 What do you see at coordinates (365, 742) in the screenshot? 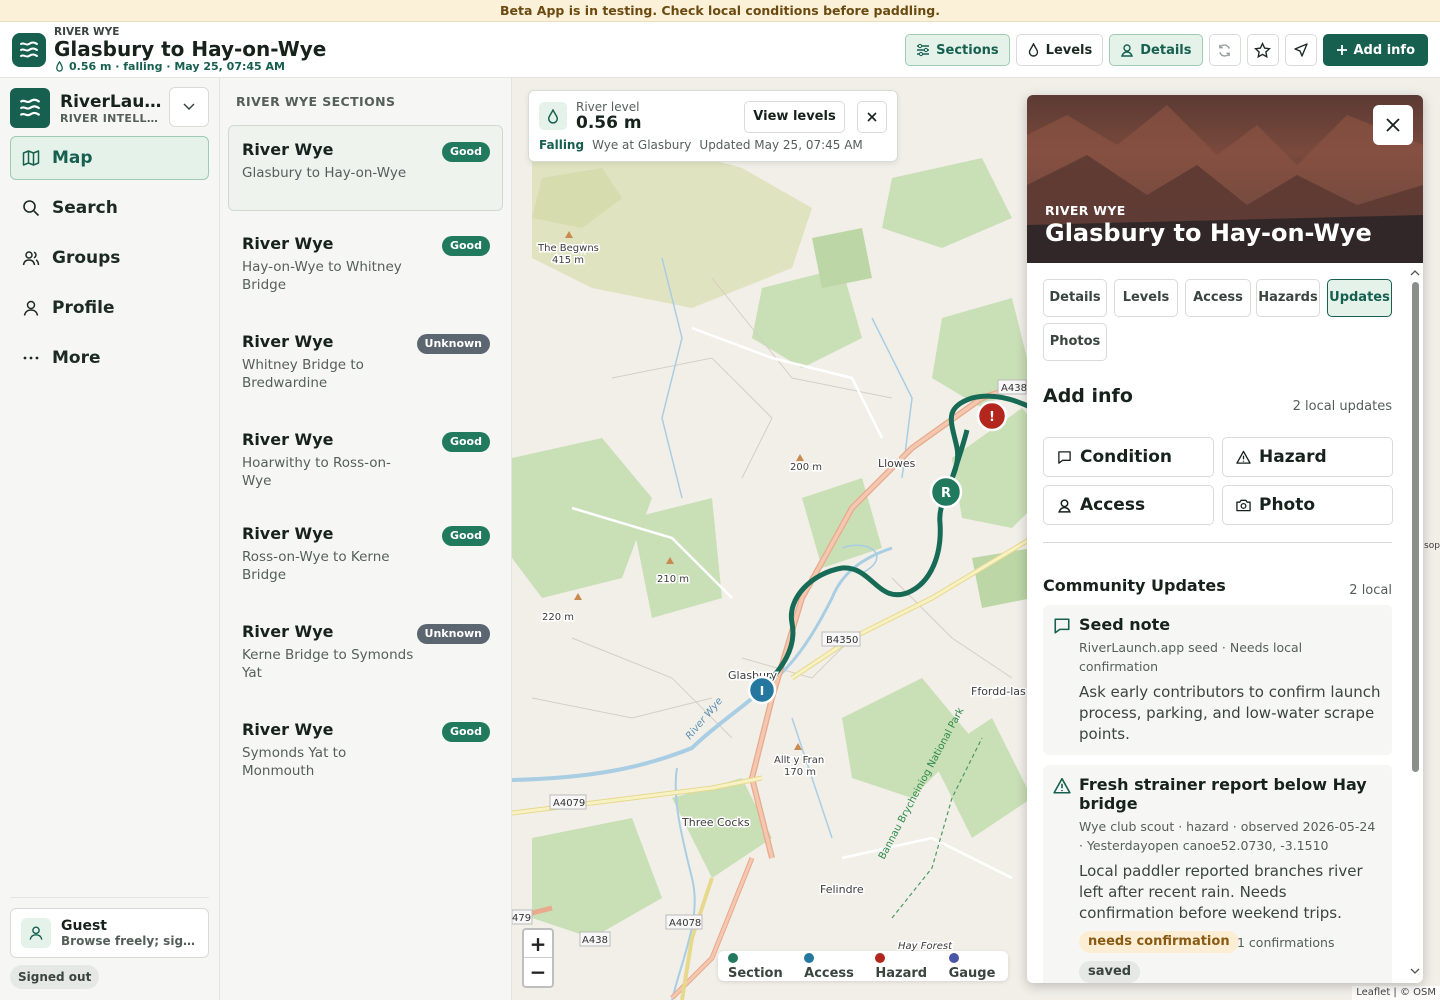
I see `section-card: River Wye Symonds Yat to Monmouth Good` at bounding box center [365, 742].